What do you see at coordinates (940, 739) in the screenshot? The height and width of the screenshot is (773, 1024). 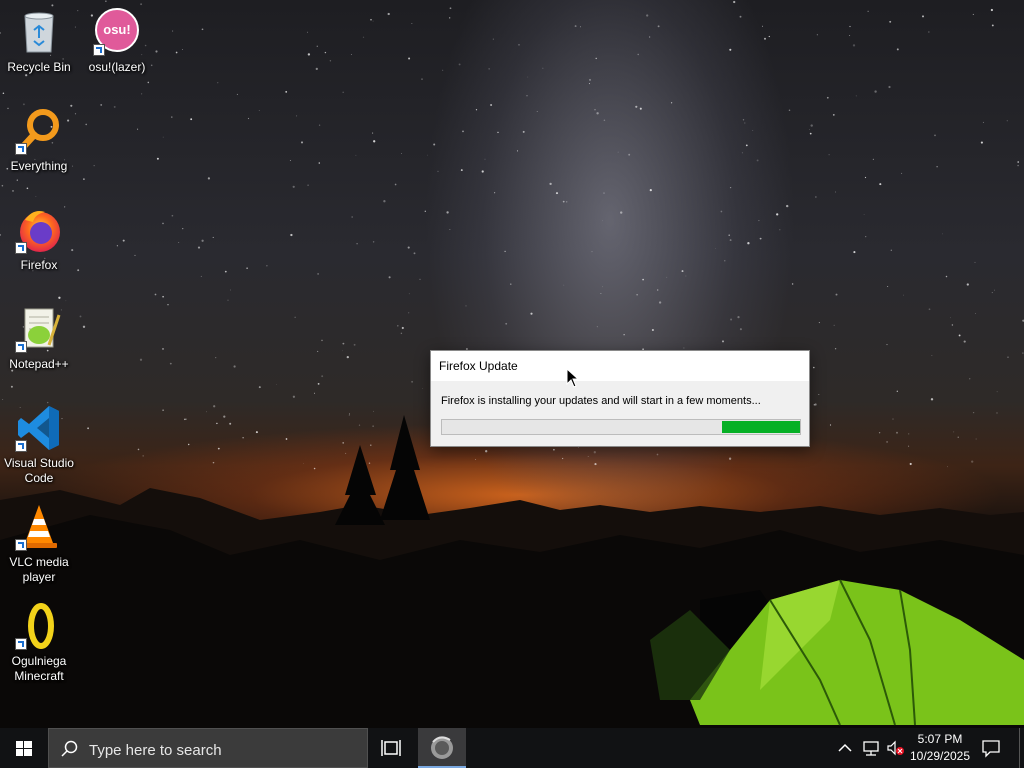 I see `clock-time: 5:07 PM` at bounding box center [940, 739].